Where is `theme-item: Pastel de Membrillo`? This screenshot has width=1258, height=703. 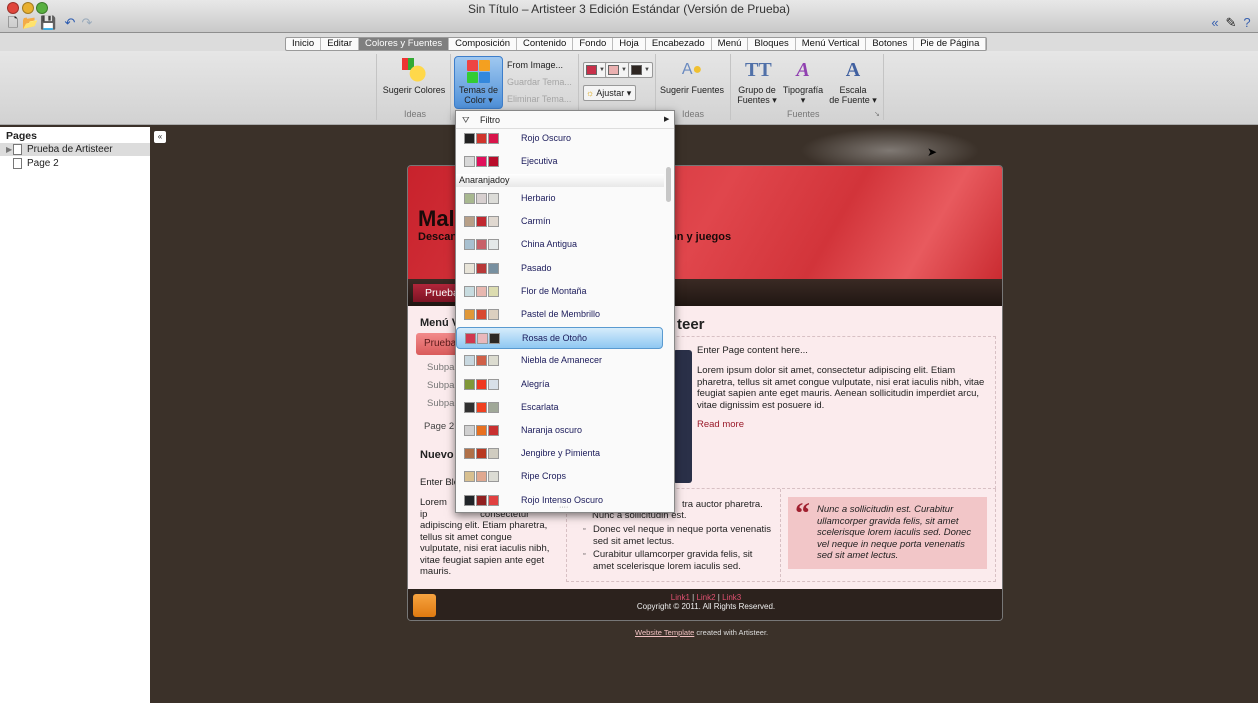 theme-item: Pastel de Membrillo is located at coordinates (560, 315).